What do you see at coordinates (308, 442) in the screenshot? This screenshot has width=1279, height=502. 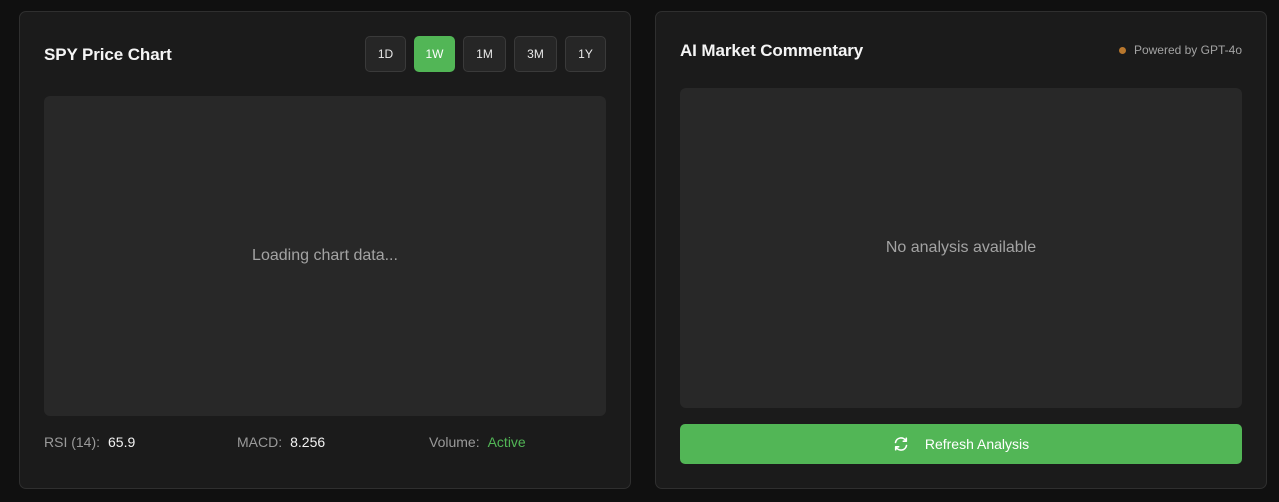 I see `macd-value: 8.256` at bounding box center [308, 442].